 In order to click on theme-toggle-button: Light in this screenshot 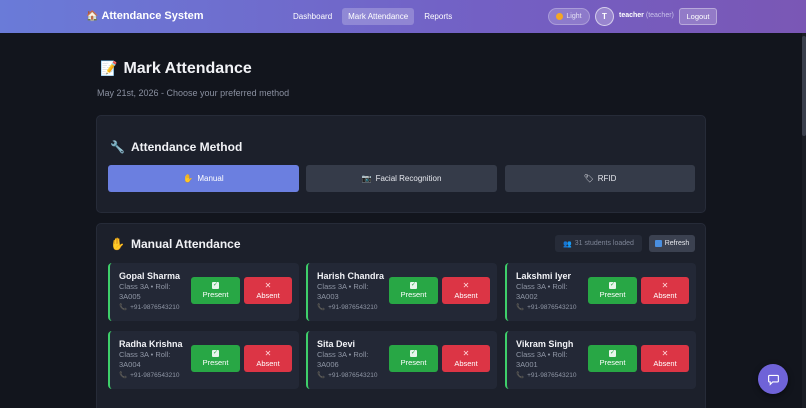, I will do `click(569, 16)`.